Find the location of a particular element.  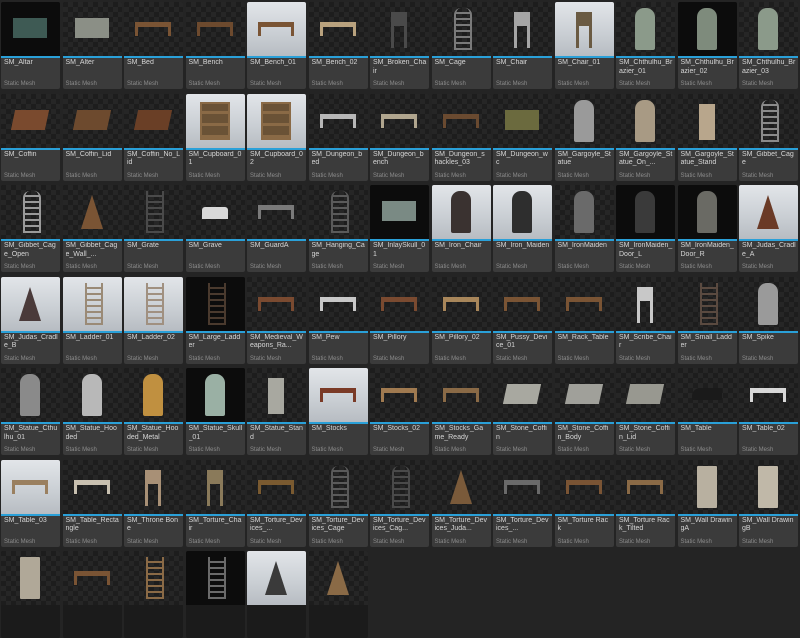

asset-tile: SM_Coffin Static Mesh is located at coordinates (30, 137).